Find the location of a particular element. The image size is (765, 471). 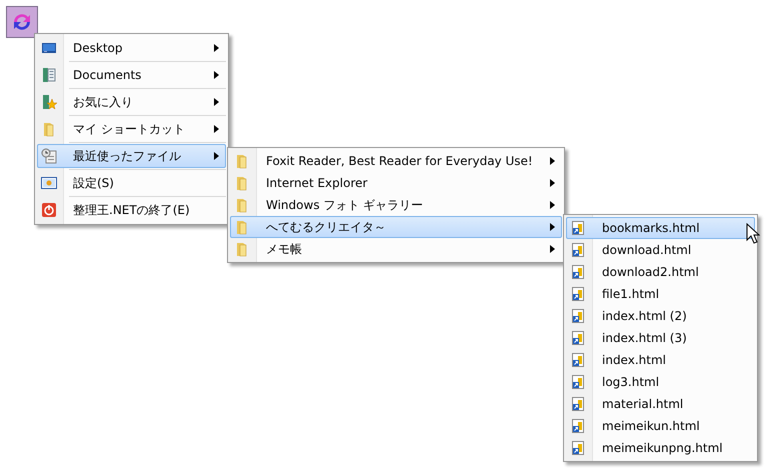

menu-item: index.html (2) is located at coordinates (660, 316).